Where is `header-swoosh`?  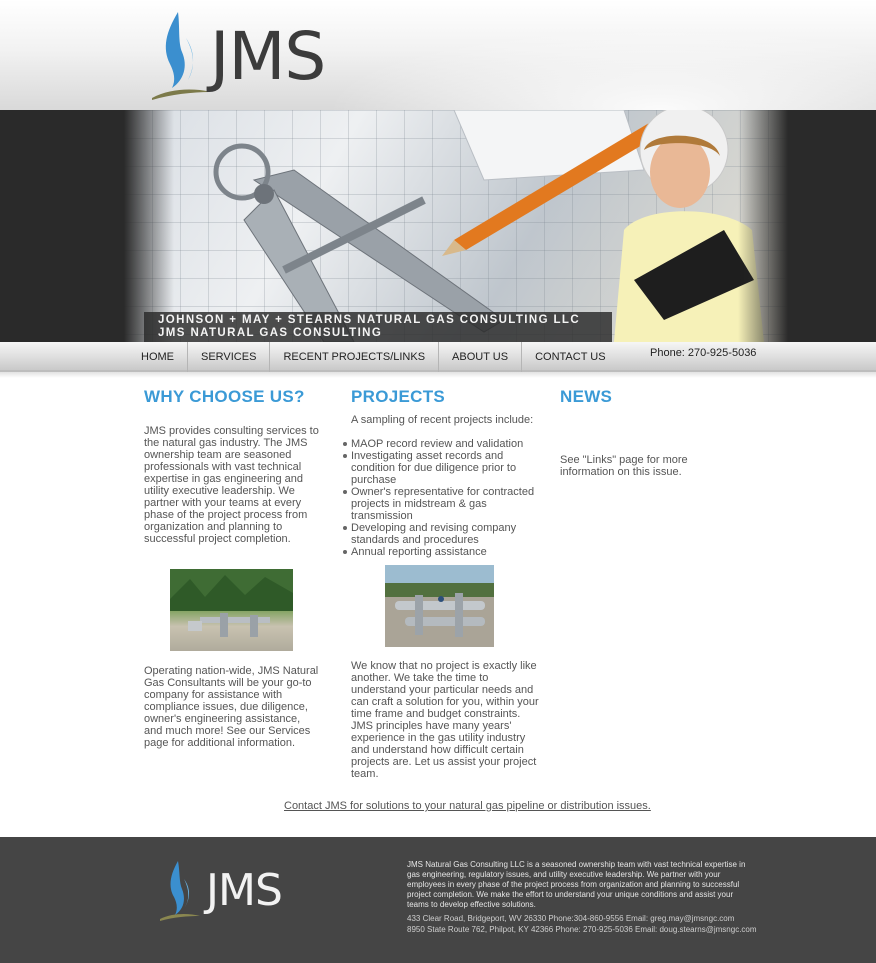
header-swoosh is located at coordinates (588, 65).